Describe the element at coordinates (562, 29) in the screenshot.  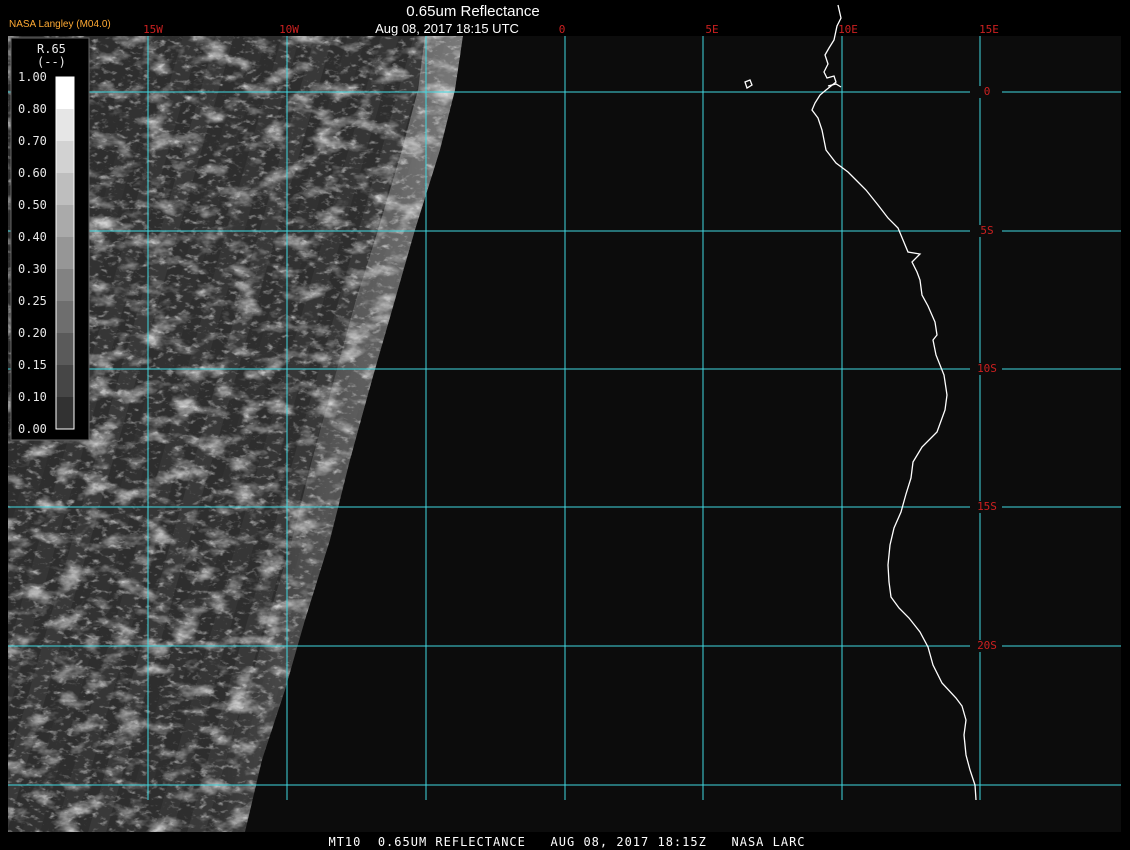
I see `lon-label: 0` at that location.